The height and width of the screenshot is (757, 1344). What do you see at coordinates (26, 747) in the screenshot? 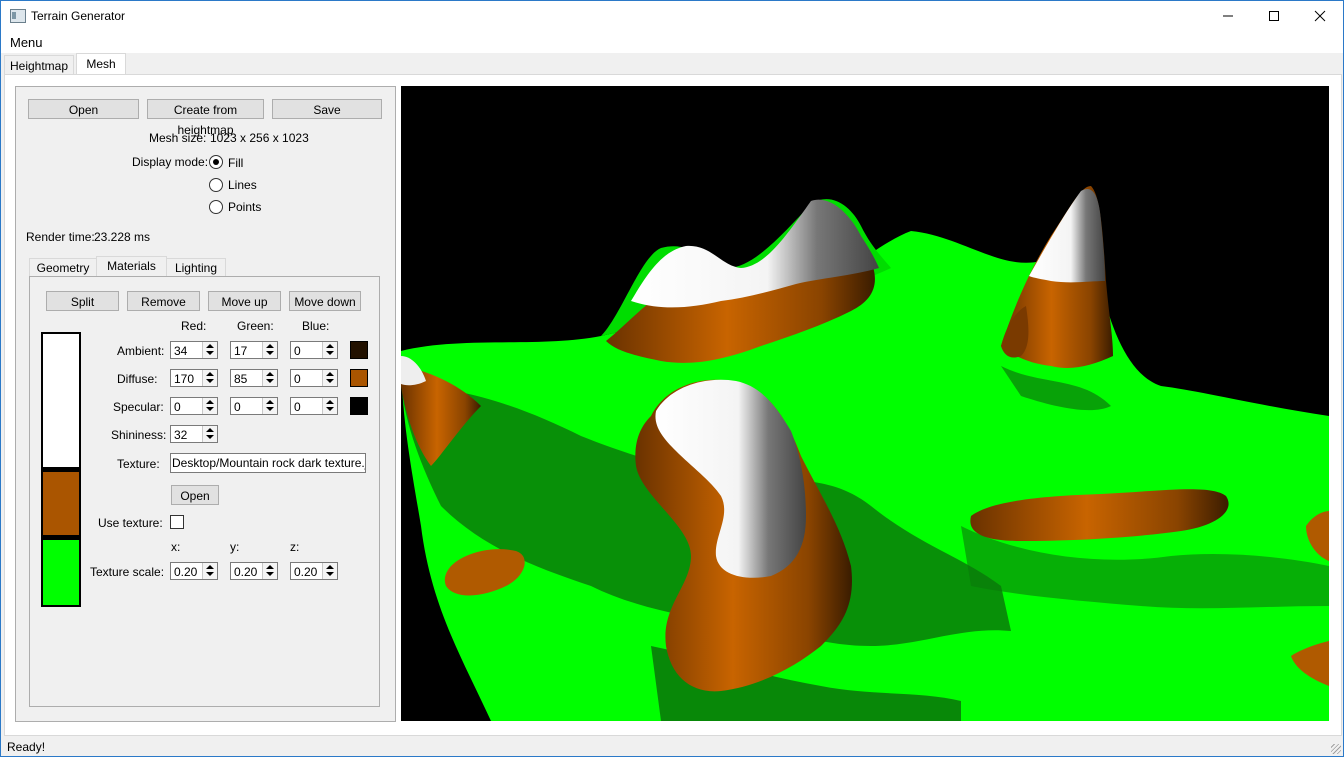
I see `status-text: Ready!` at bounding box center [26, 747].